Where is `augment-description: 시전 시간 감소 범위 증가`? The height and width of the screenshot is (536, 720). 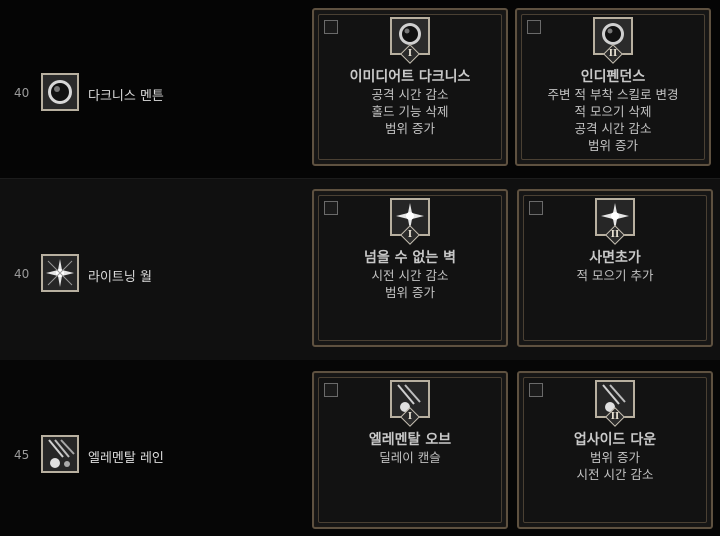
augment-description: 시전 시간 감소 범위 증가 is located at coordinates (410, 284).